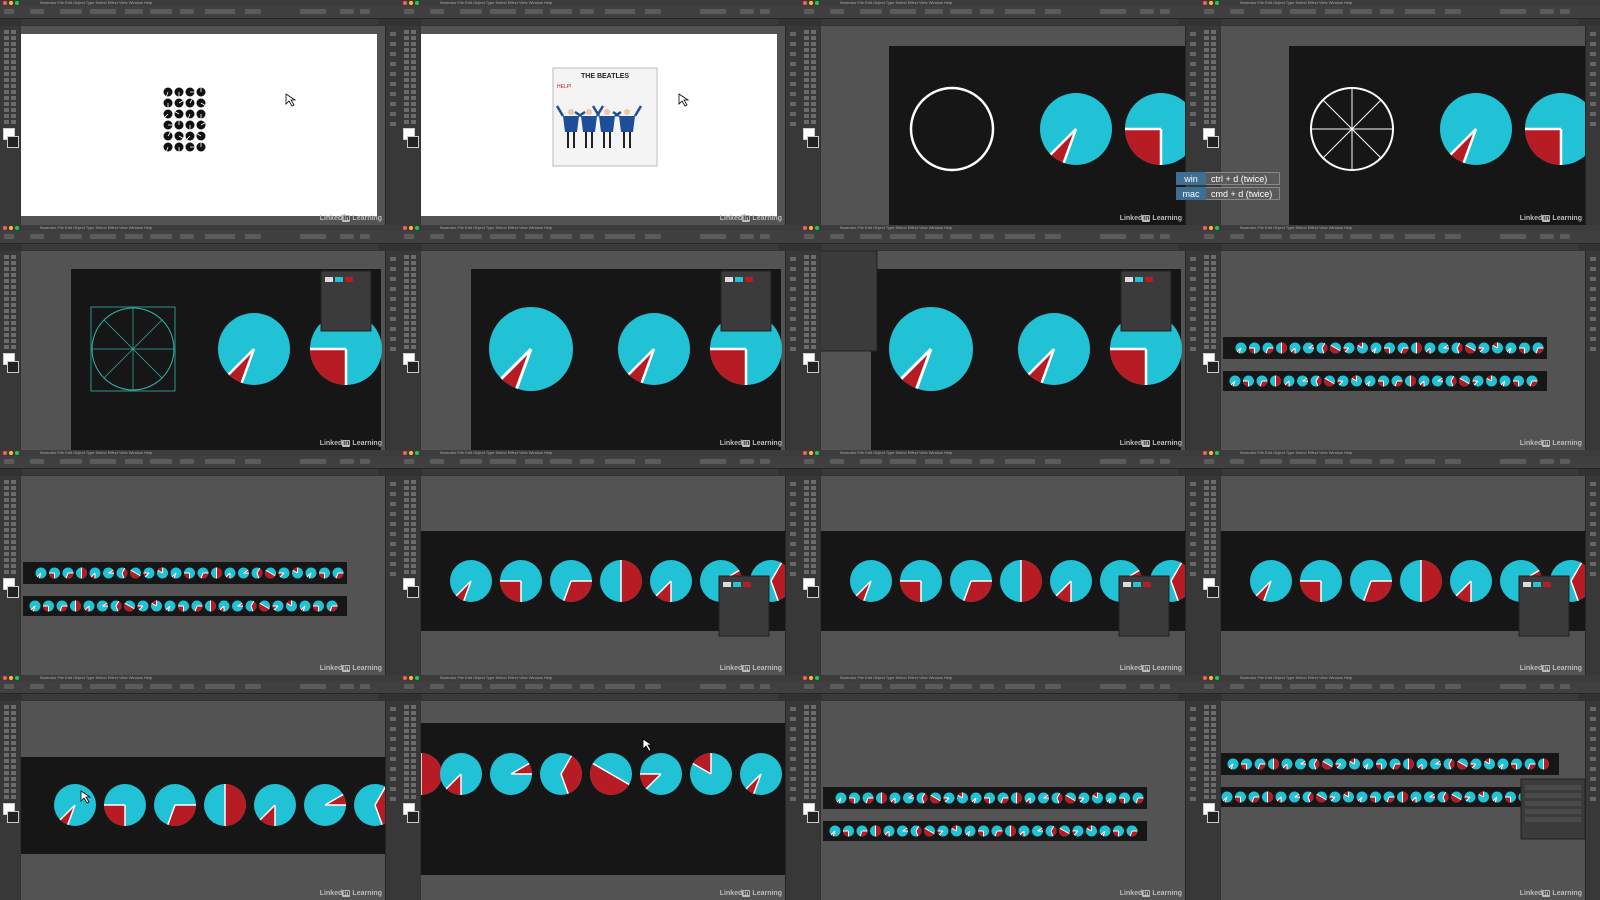 The height and width of the screenshot is (900, 1600). What do you see at coordinates (600, 472) in the screenshot?
I see `document-tab` at bounding box center [600, 472].